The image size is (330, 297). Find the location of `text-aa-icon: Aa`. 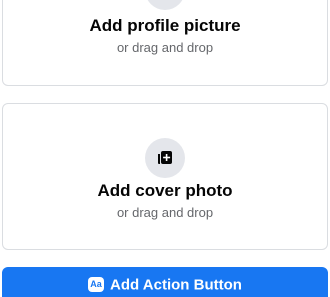

text-aa-icon: Aa is located at coordinates (96, 284).